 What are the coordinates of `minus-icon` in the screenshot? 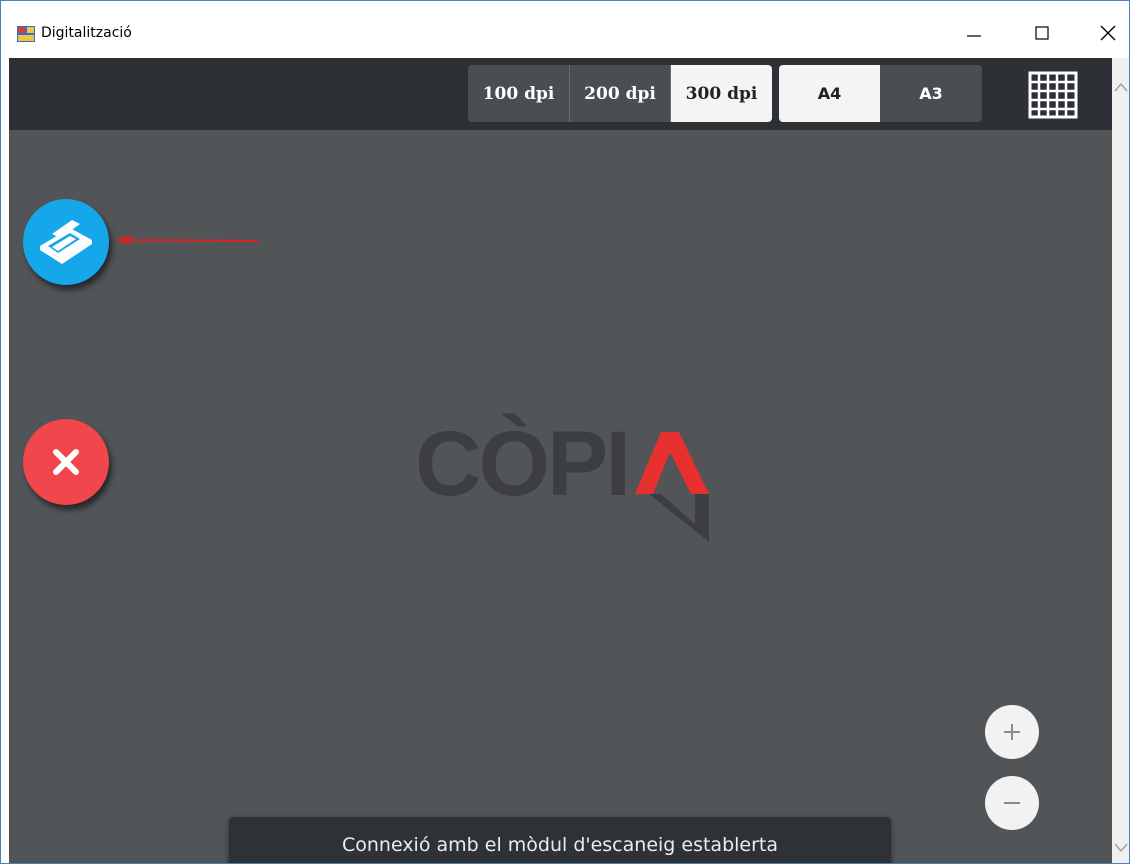 It's located at (1012, 803).